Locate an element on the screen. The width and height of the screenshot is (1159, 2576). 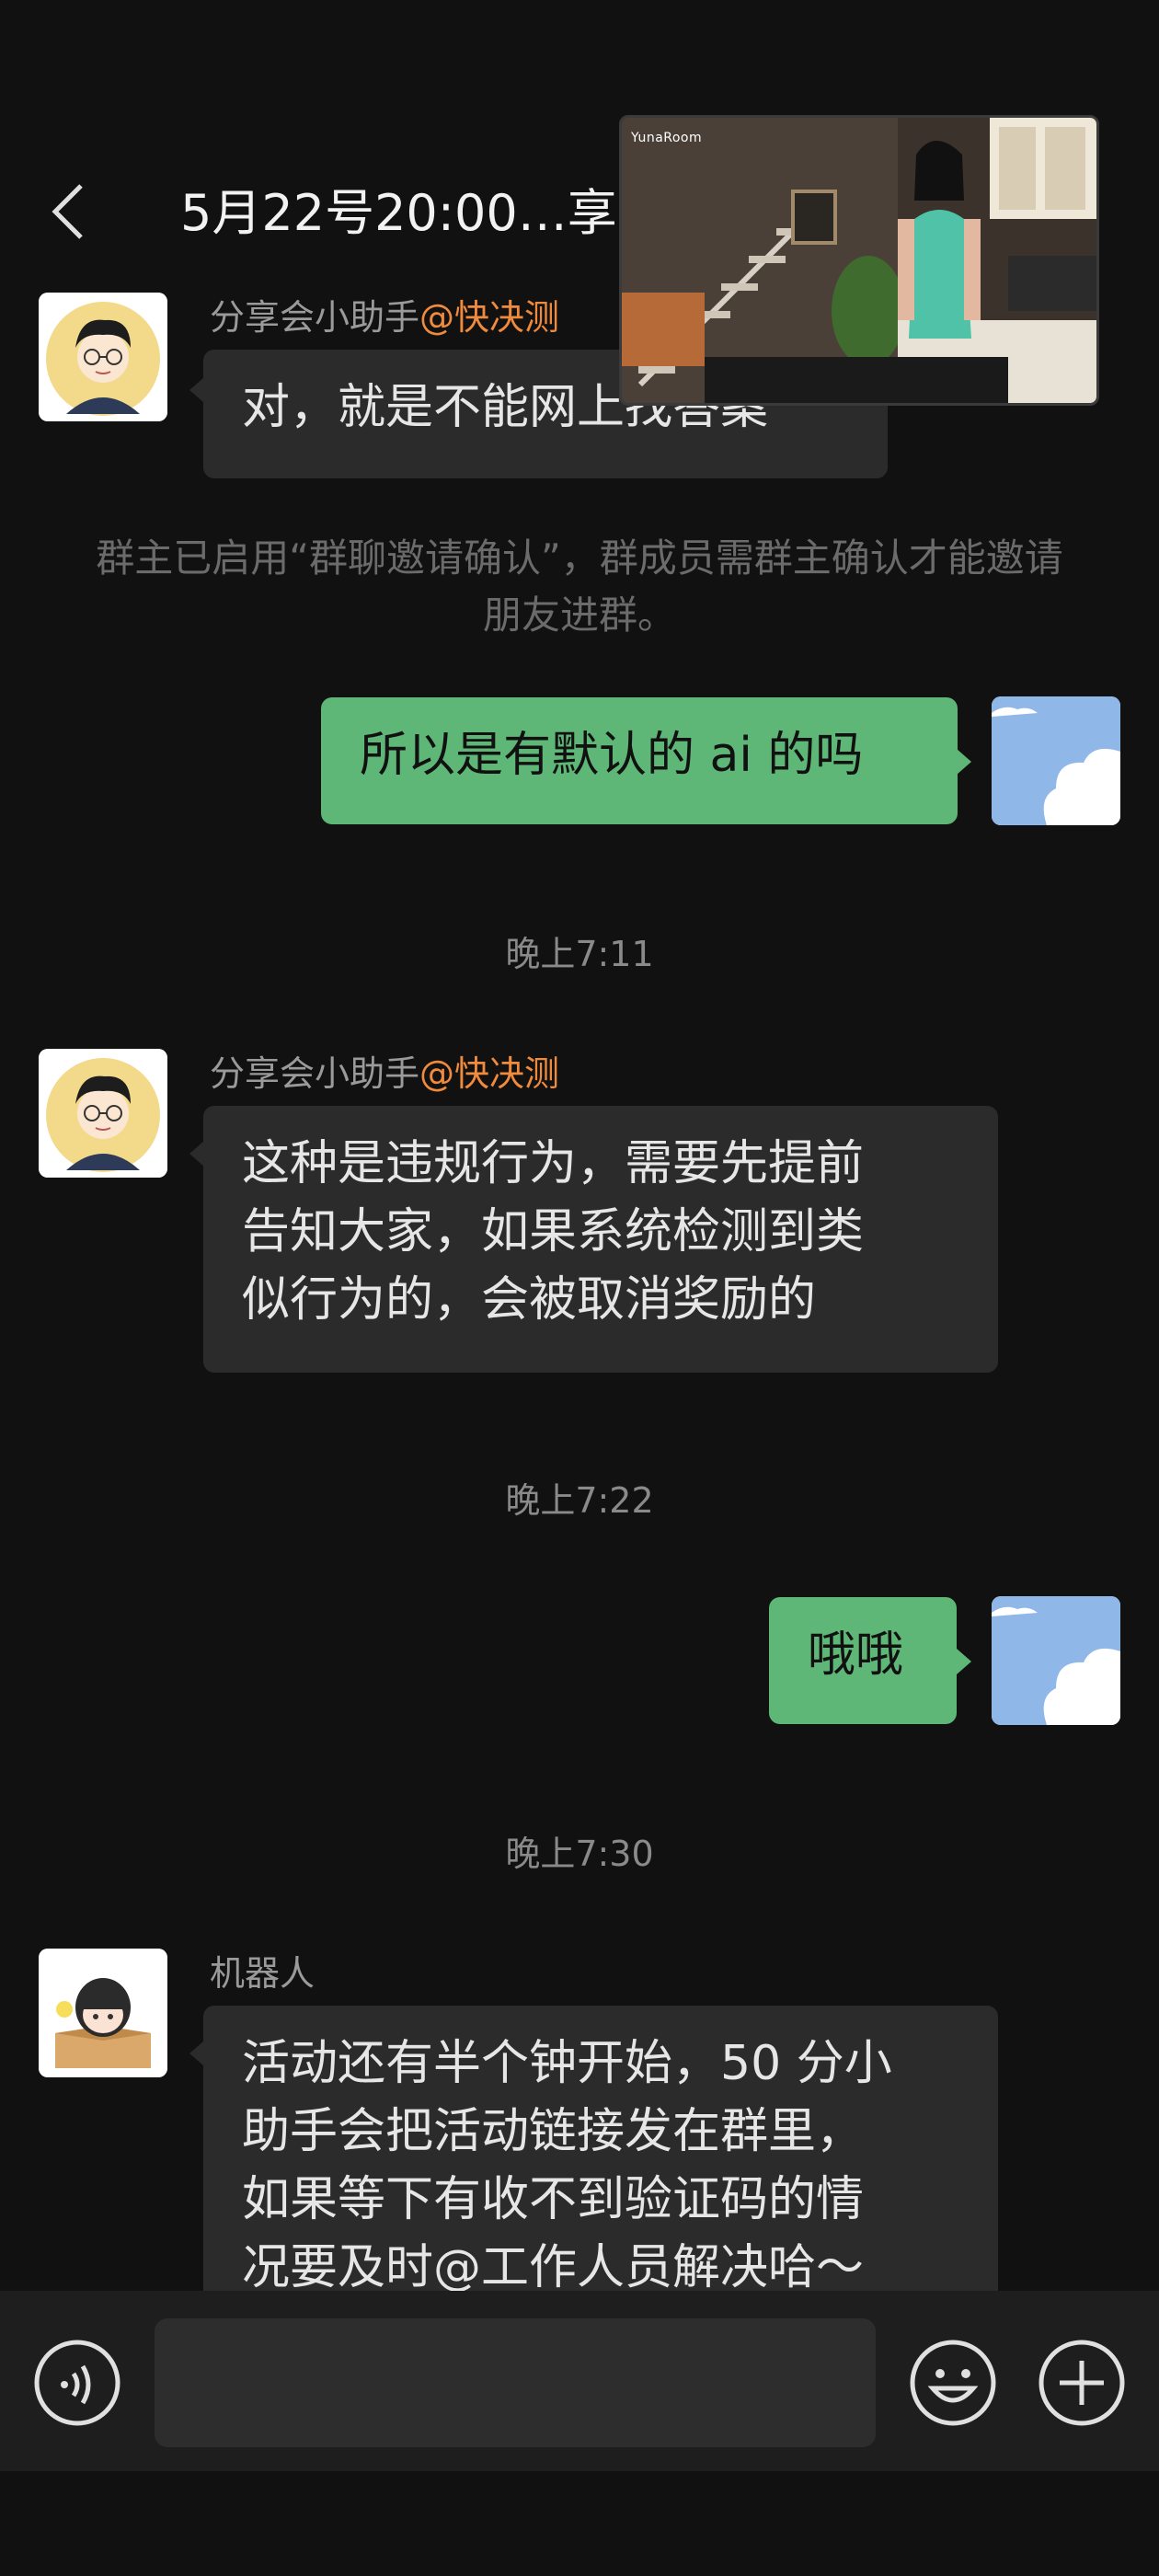
message-text-line: 活动还有半个钟开始，50 分小 is located at coordinates (567, 2063).